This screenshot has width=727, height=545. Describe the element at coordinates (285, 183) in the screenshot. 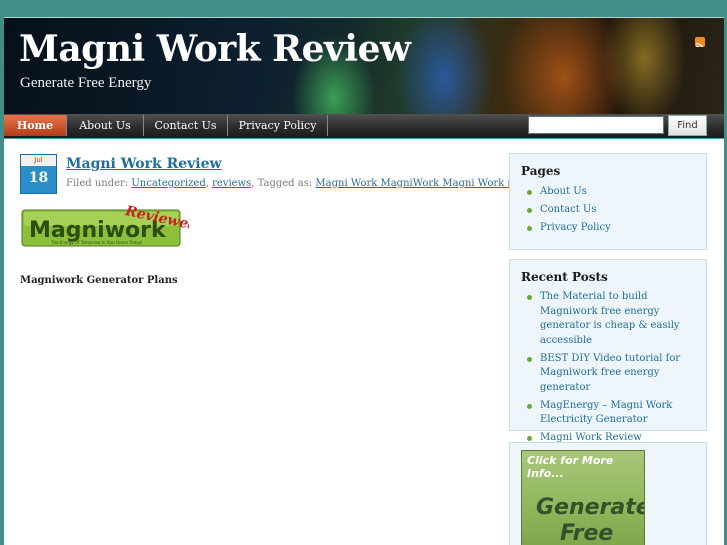

I see `tagged-as-label: Tagged as:` at that location.